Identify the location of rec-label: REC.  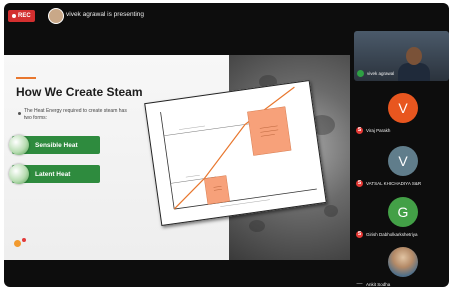
(24, 16).